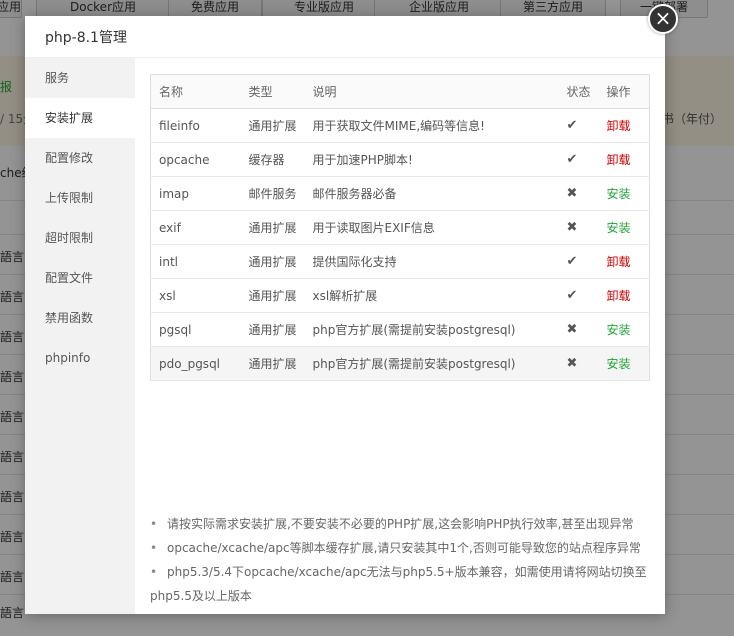 The width and height of the screenshot is (734, 636). I want to click on dialog-sidebar: 服务 安装扩展 配置修改 上传限制 超时限制 配置文件 禁用函数 phpinfo, so click(80, 336).